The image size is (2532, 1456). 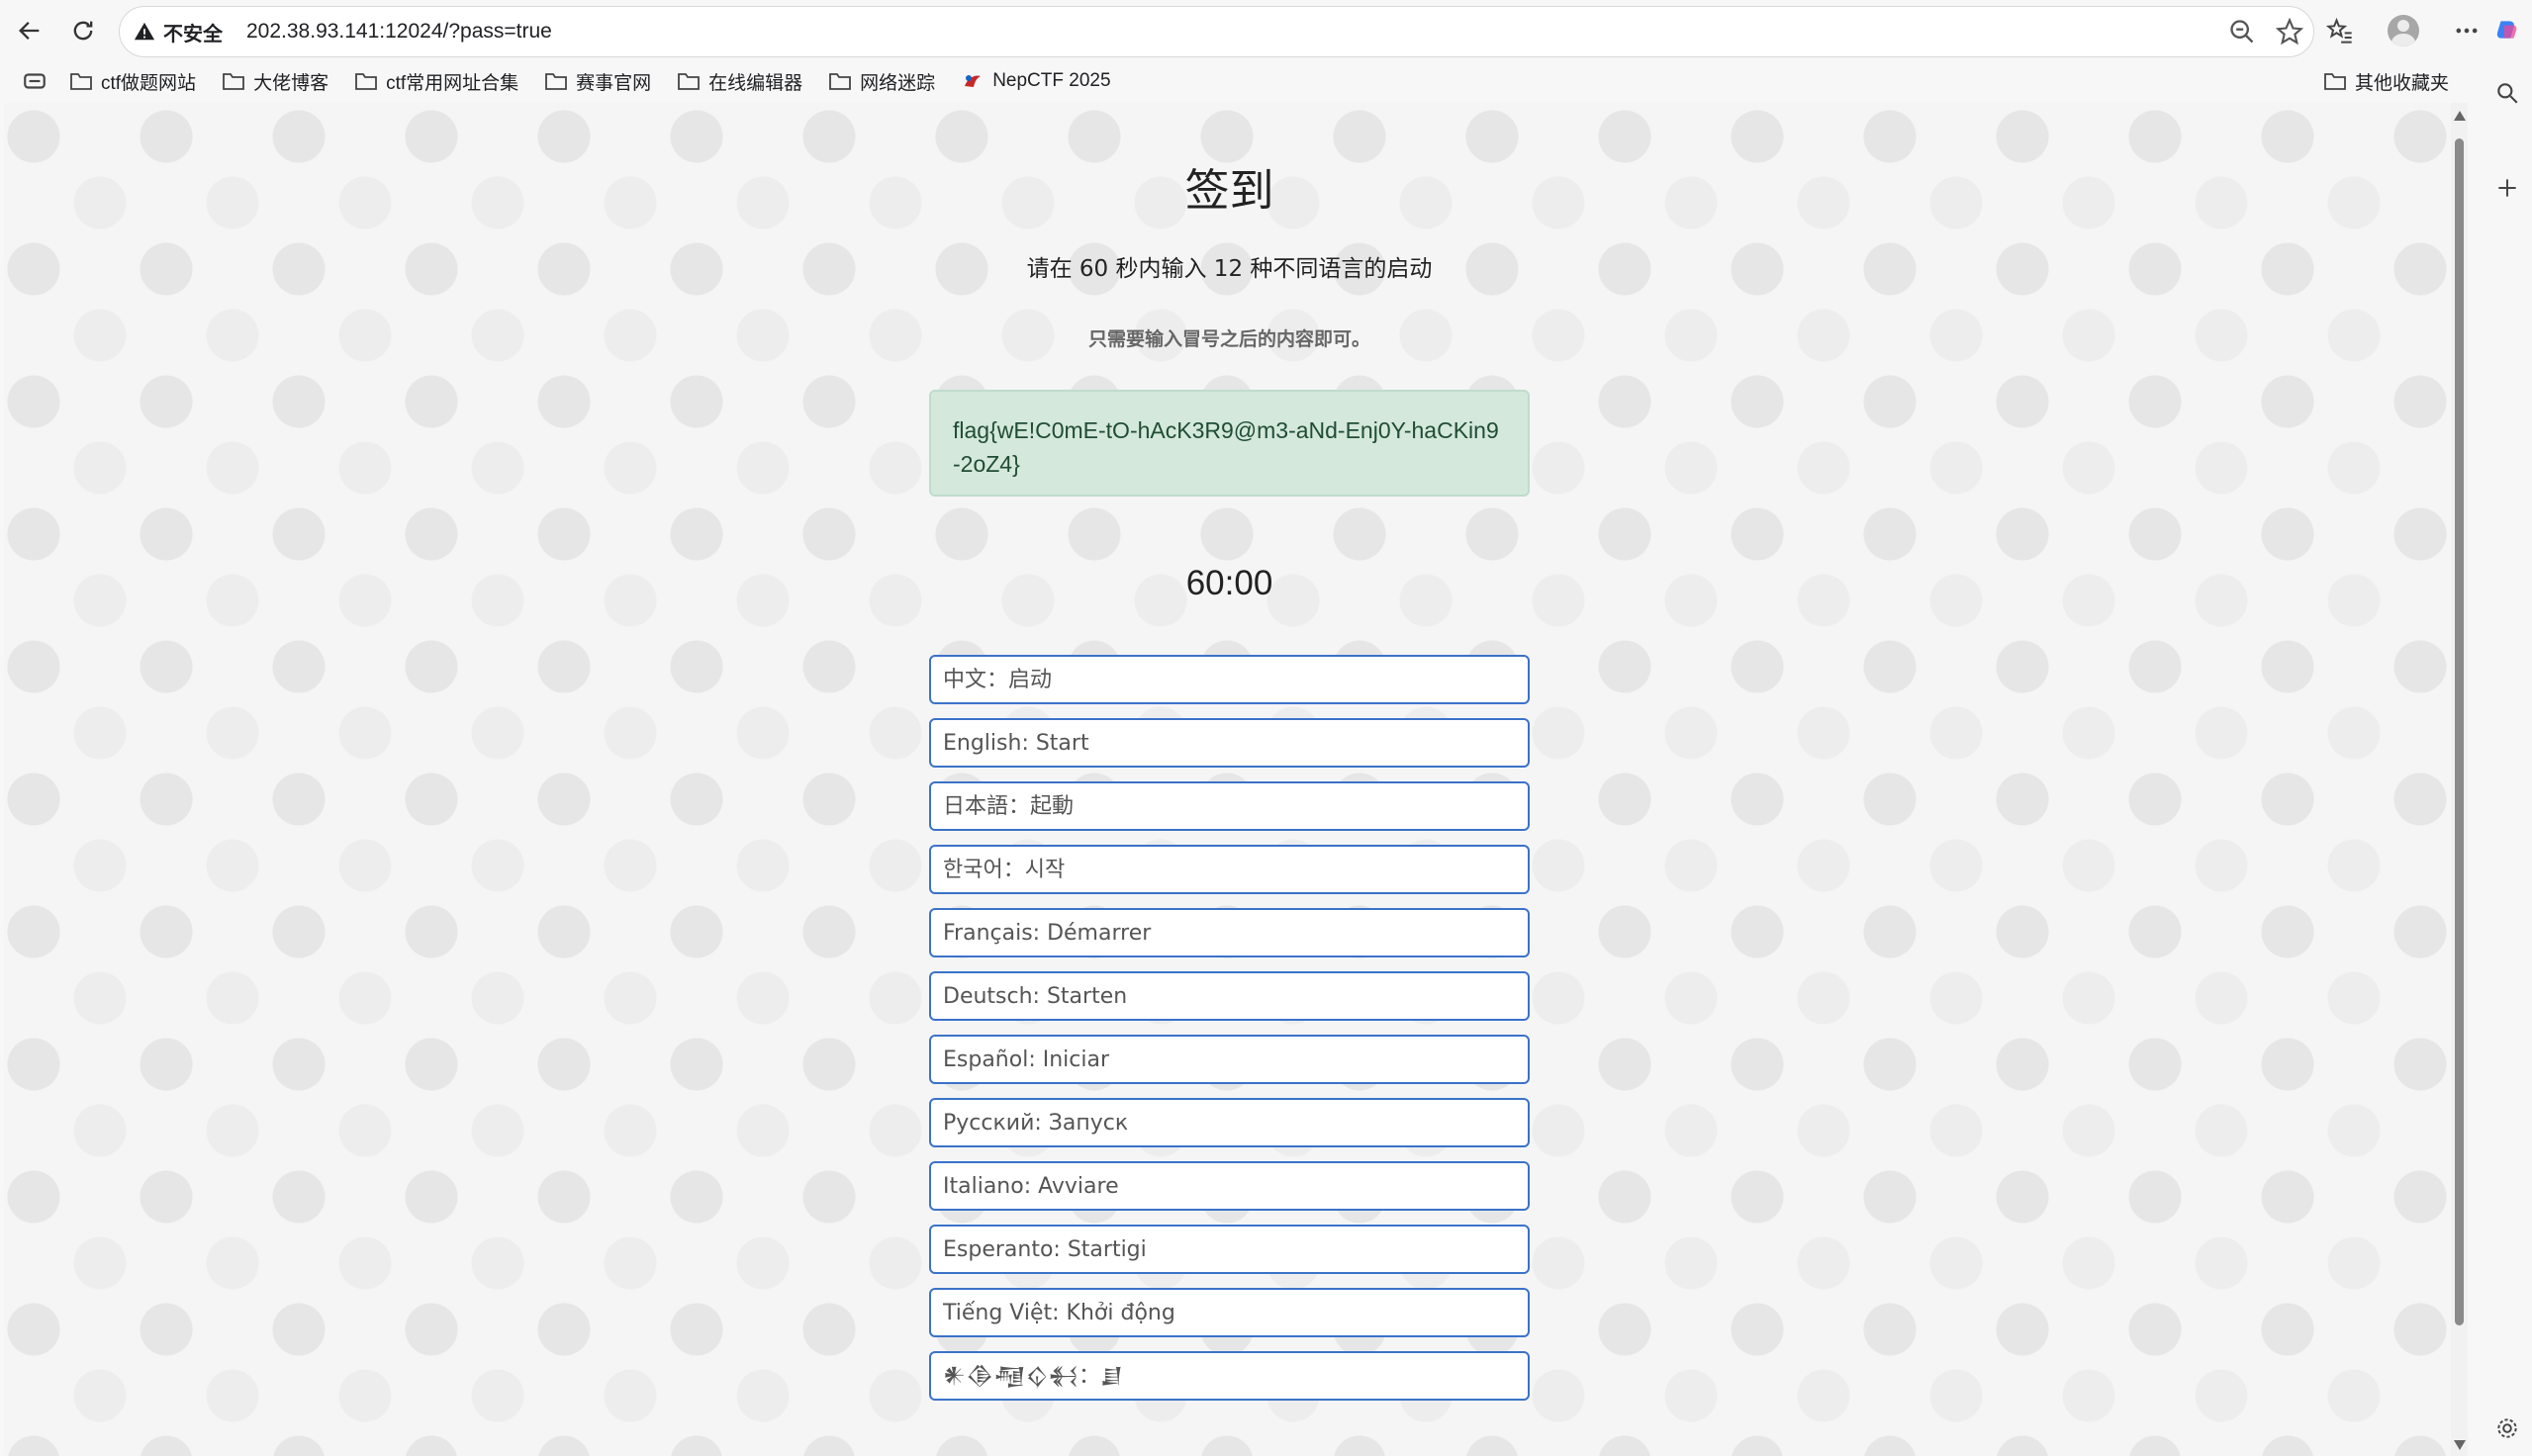 What do you see at coordinates (2289, 32) in the screenshot?
I see `star-icon` at bounding box center [2289, 32].